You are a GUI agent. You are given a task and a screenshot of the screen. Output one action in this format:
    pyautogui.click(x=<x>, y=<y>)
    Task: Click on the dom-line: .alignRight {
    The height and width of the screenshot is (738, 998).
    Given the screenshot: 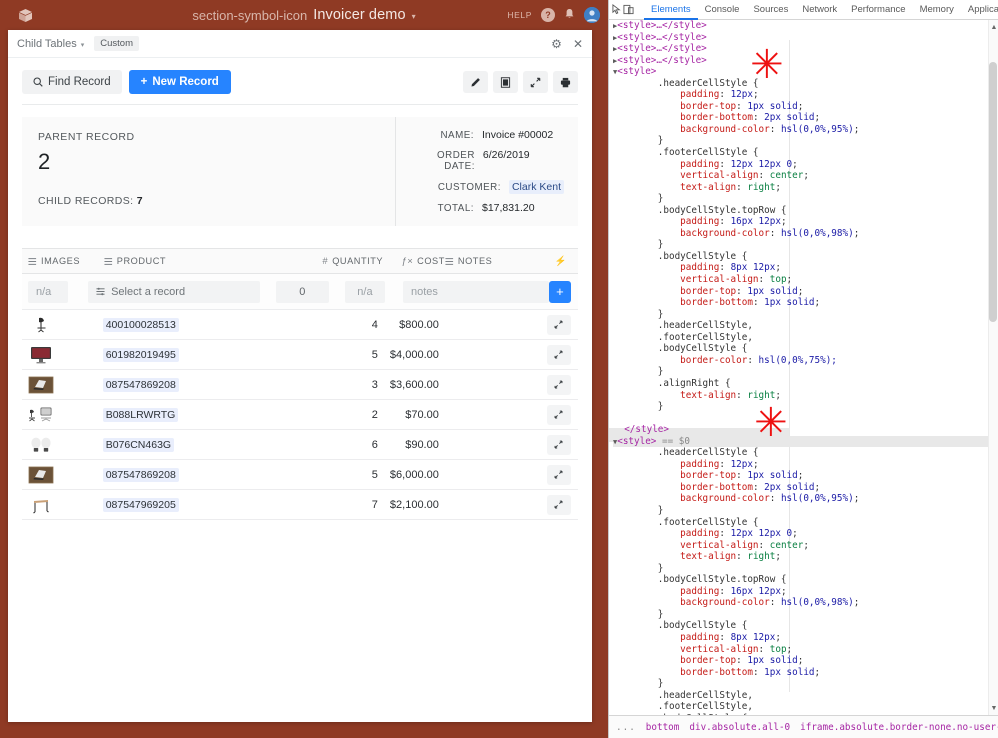 What is the action you would take?
    pyautogui.click(x=805, y=384)
    